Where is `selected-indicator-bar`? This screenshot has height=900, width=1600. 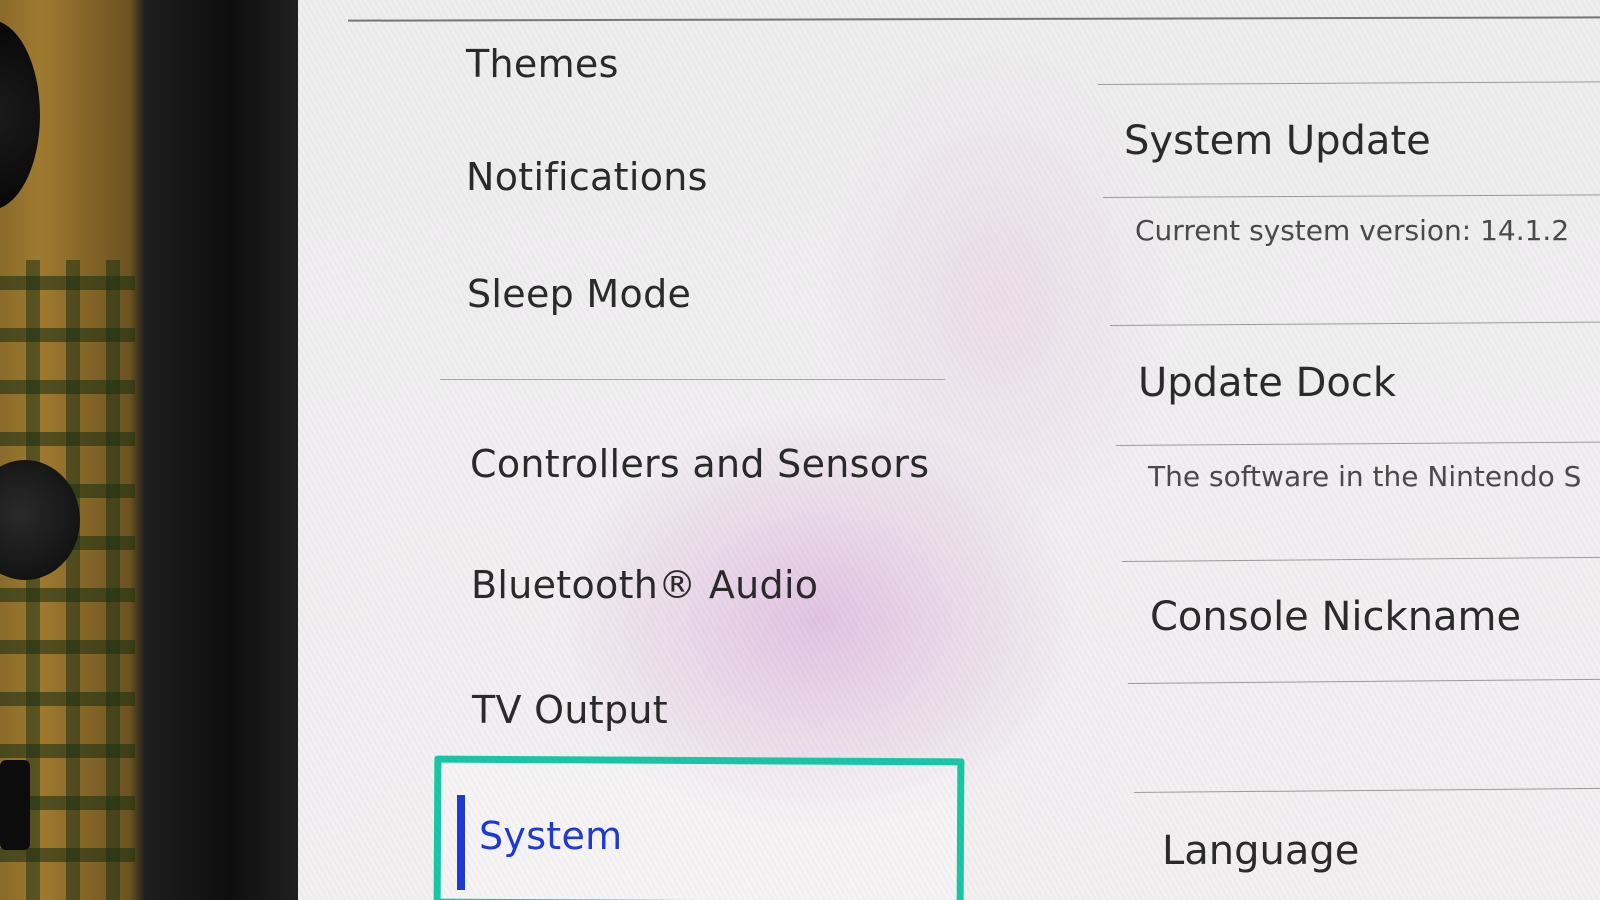
selected-indicator-bar is located at coordinates (461, 842).